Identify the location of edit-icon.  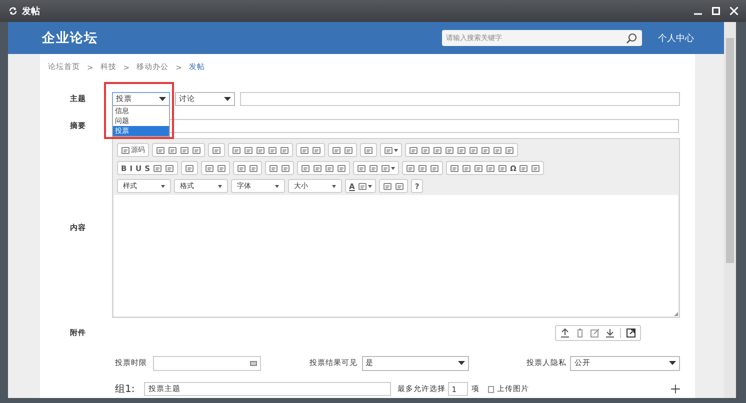
(595, 333).